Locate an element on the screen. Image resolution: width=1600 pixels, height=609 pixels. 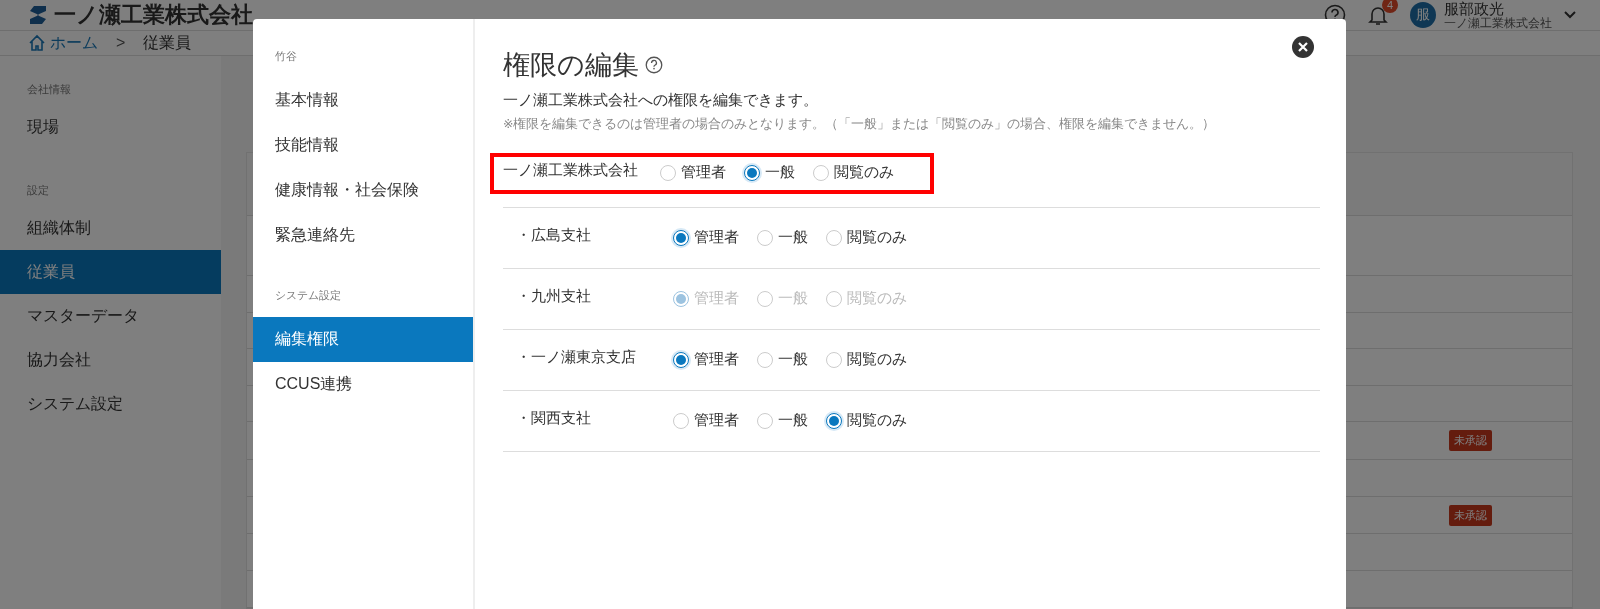
close-icon is located at coordinates (1303, 47).